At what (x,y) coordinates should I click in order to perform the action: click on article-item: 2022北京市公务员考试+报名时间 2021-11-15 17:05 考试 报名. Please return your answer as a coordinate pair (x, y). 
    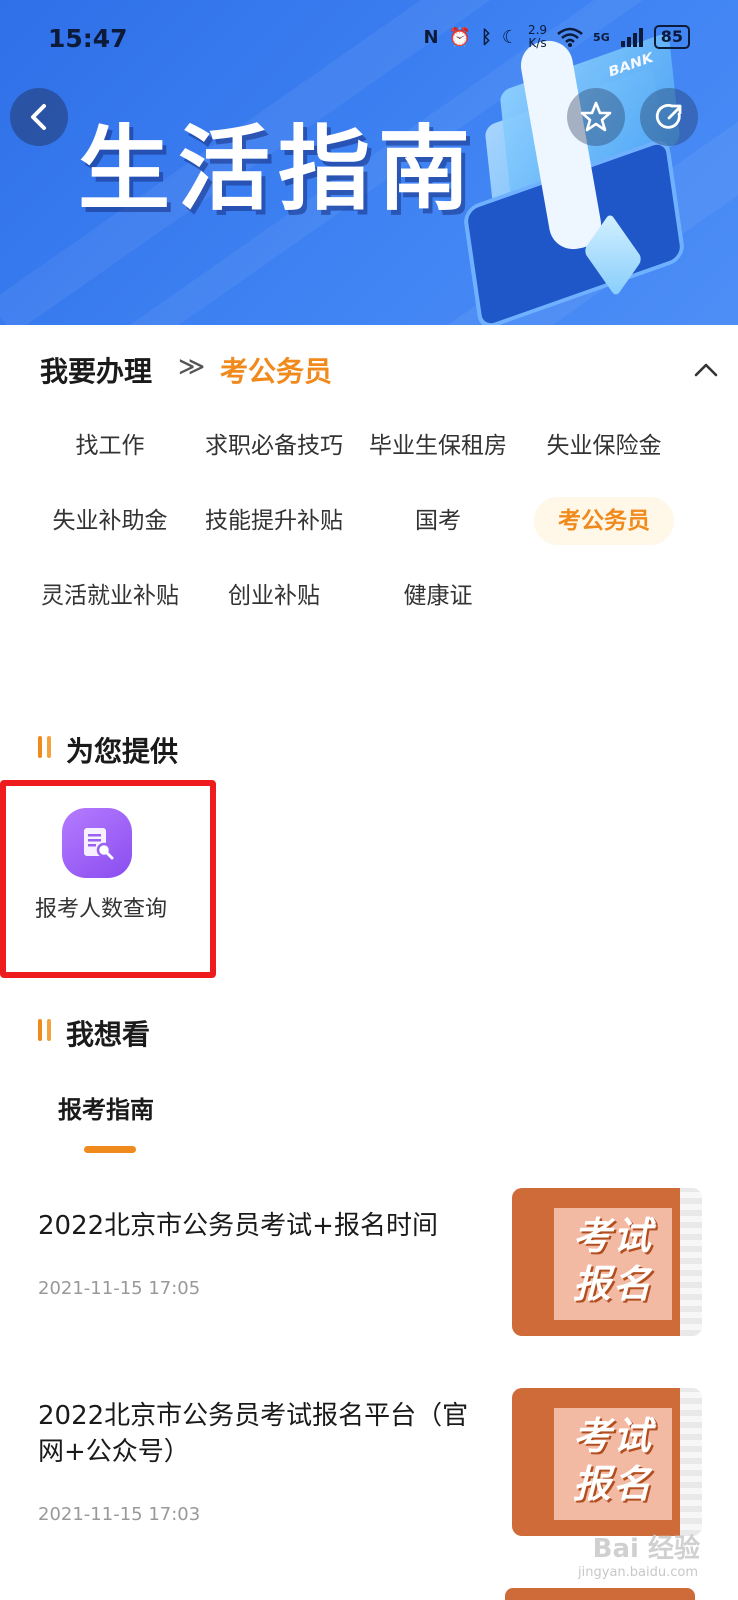
    Looking at the image, I should click on (370, 1263).